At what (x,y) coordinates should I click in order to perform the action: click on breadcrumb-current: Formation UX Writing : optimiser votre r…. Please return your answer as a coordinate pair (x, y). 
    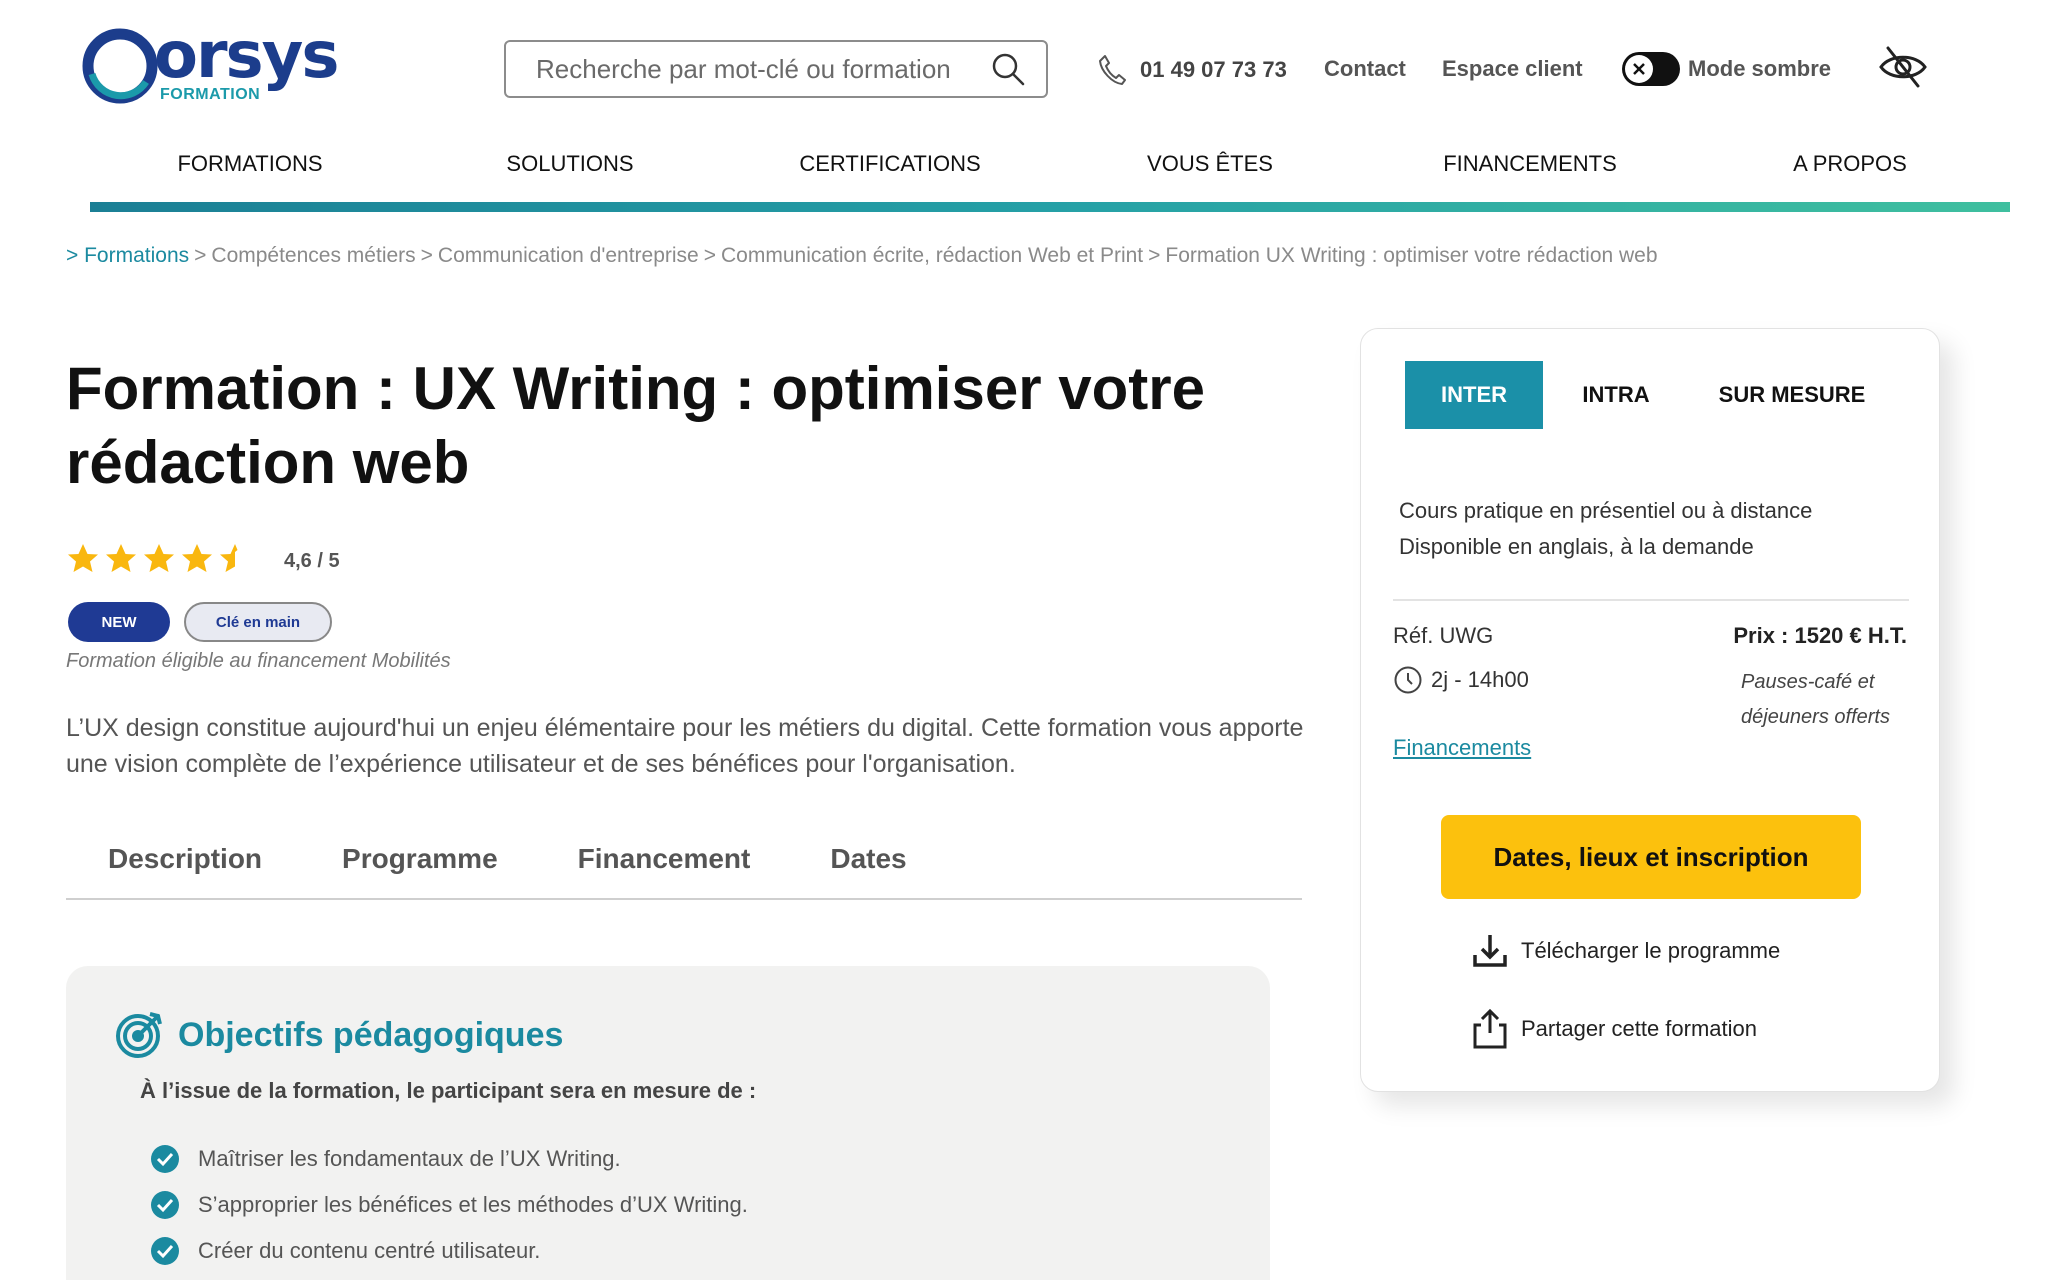
    Looking at the image, I should click on (1411, 255).